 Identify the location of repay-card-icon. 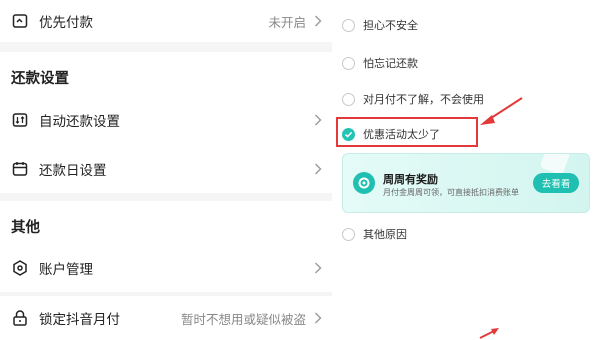
(20, 120).